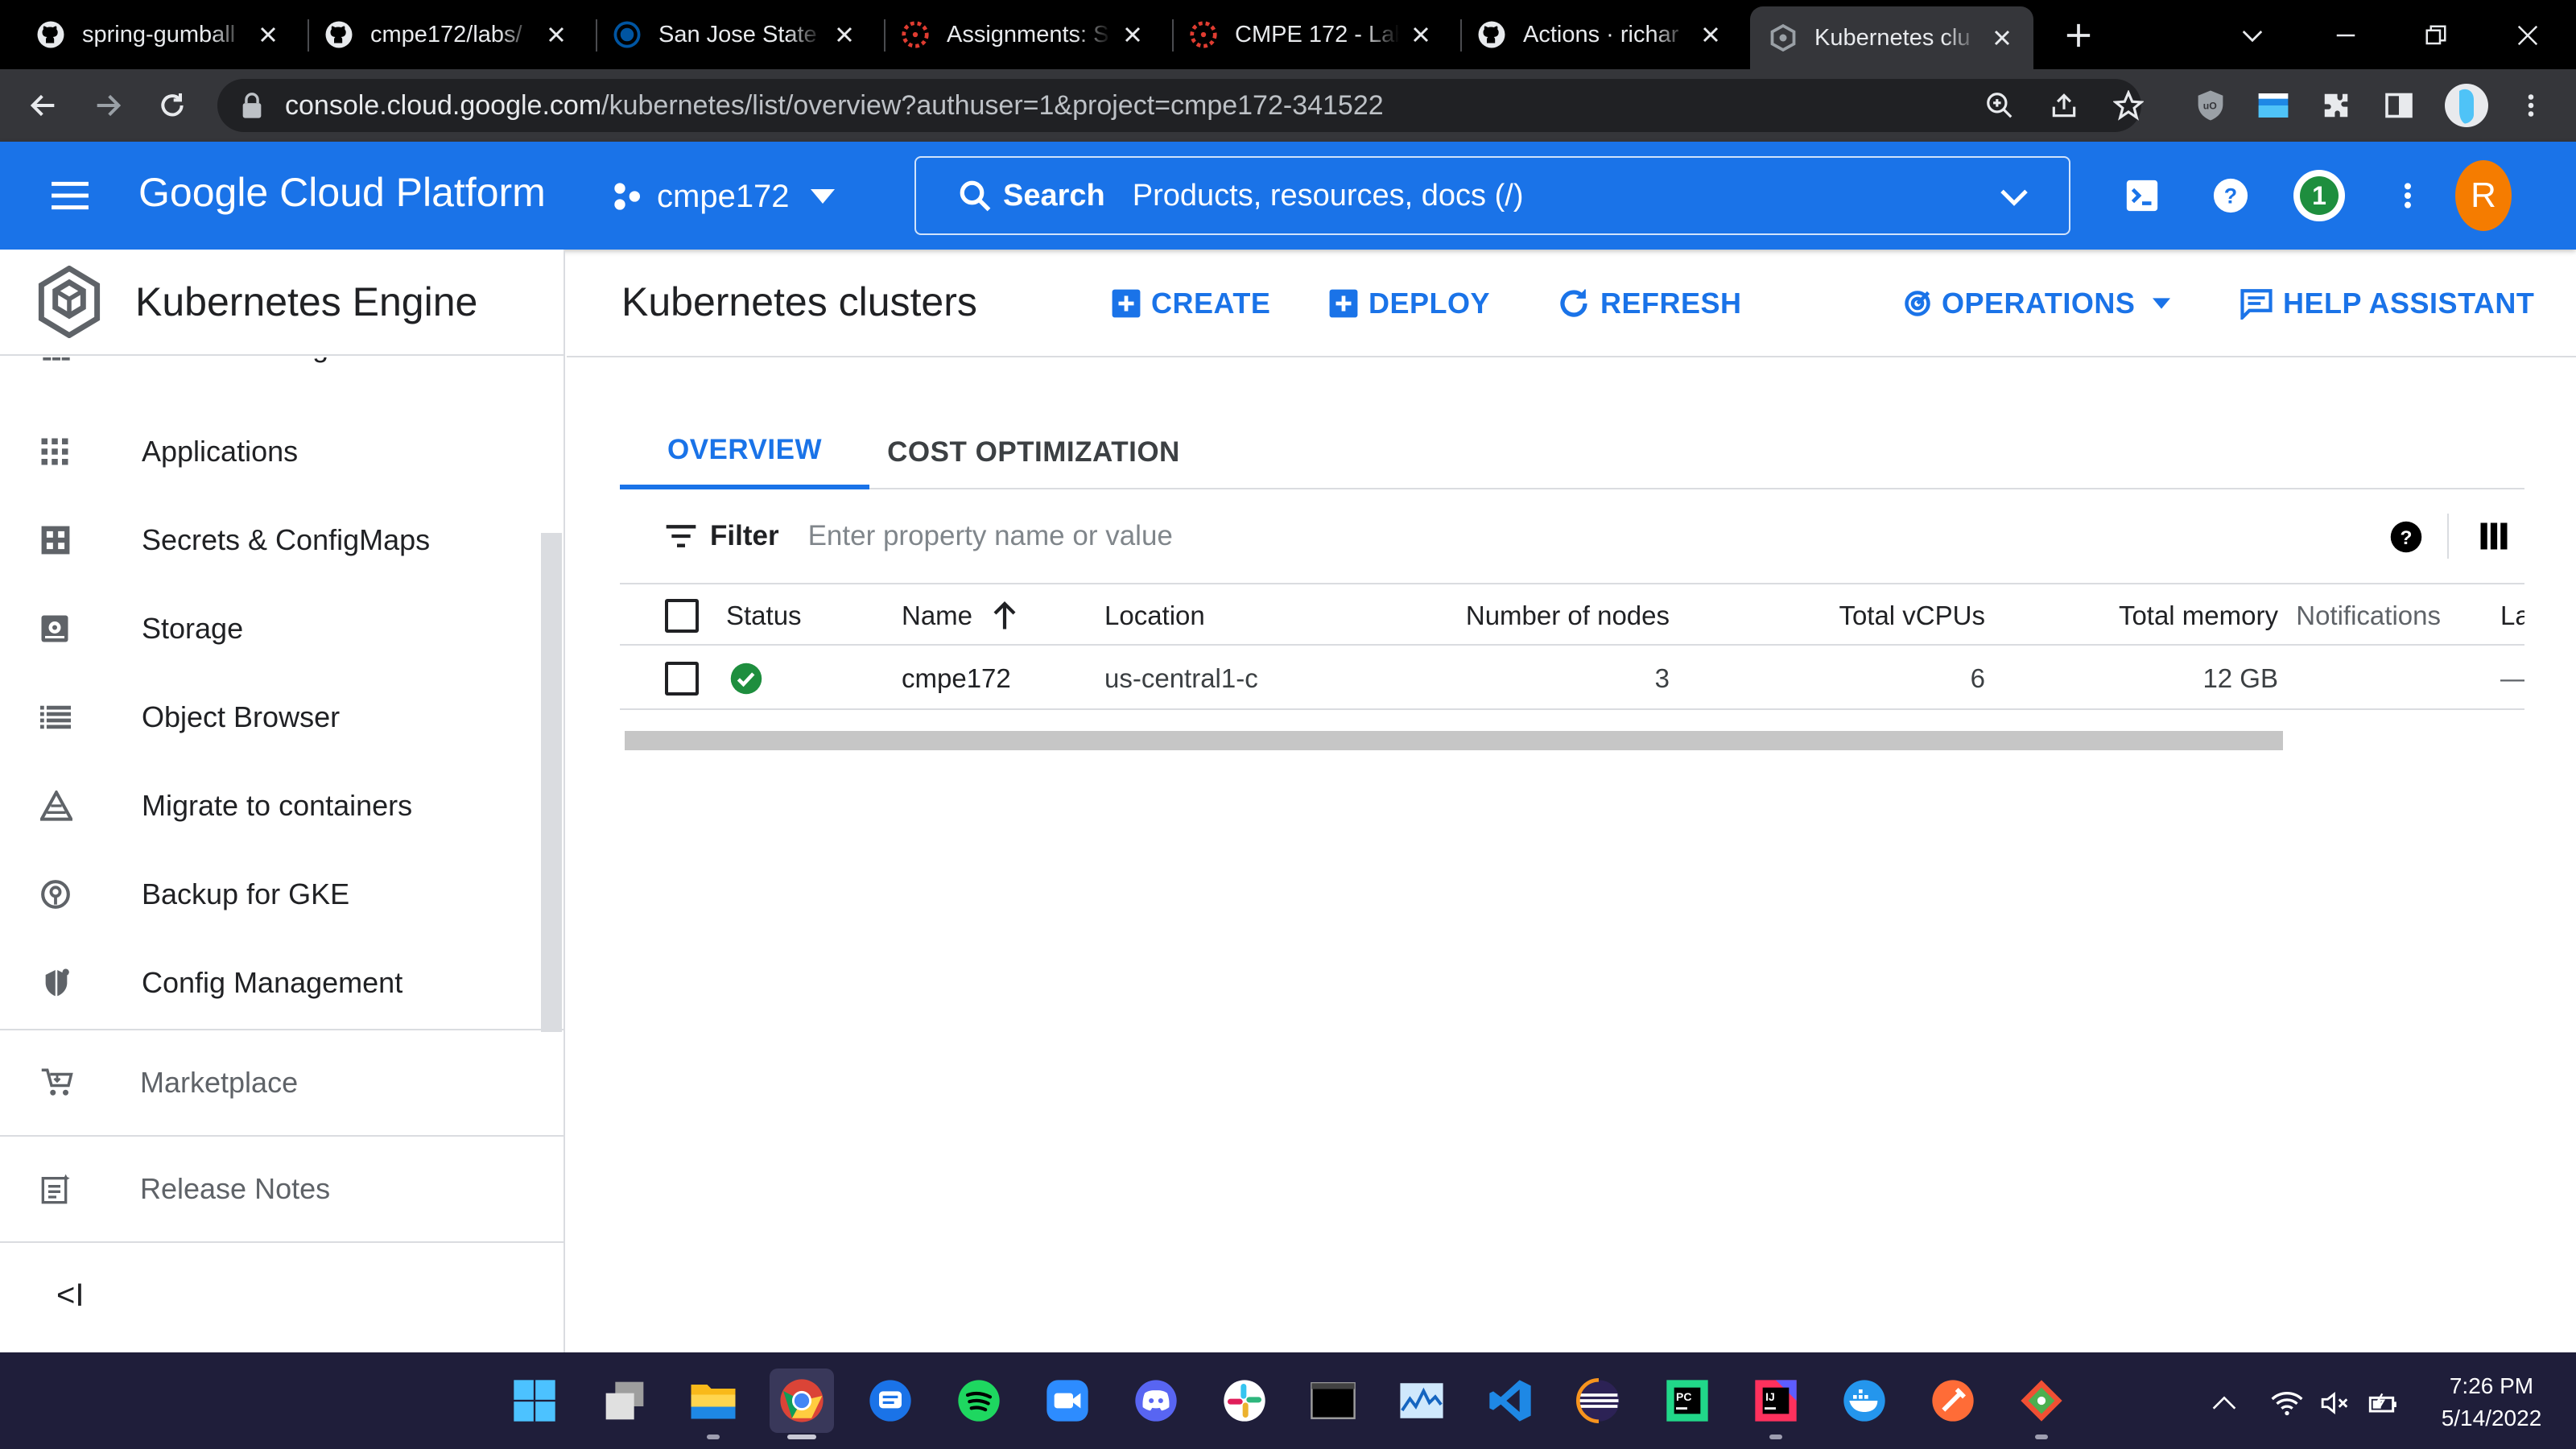  I want to click on notifications-button: 1, so click(2319, 195).